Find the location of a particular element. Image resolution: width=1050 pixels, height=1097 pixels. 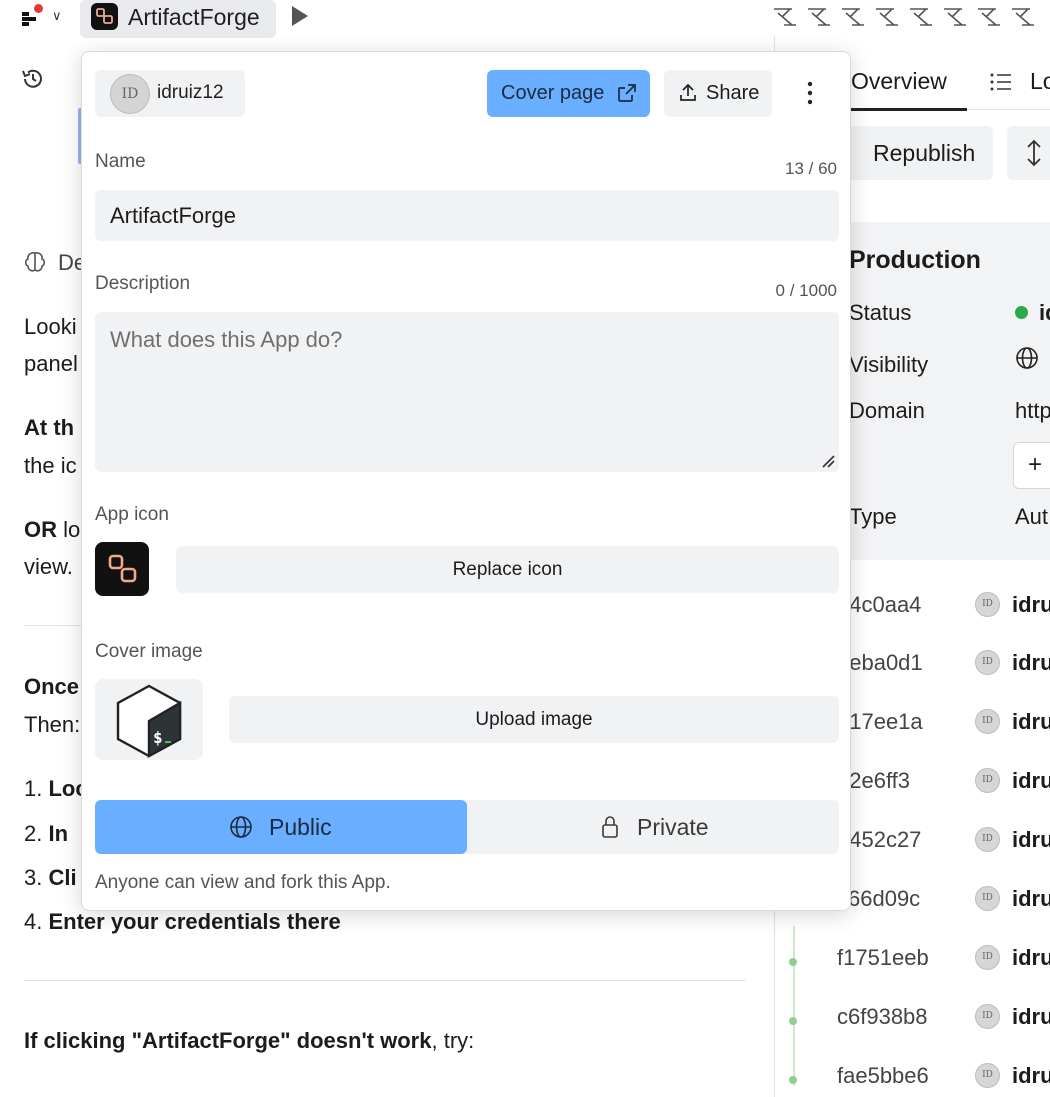

name-char-counter: 13 / 60 is located at coordinates (811, 168).